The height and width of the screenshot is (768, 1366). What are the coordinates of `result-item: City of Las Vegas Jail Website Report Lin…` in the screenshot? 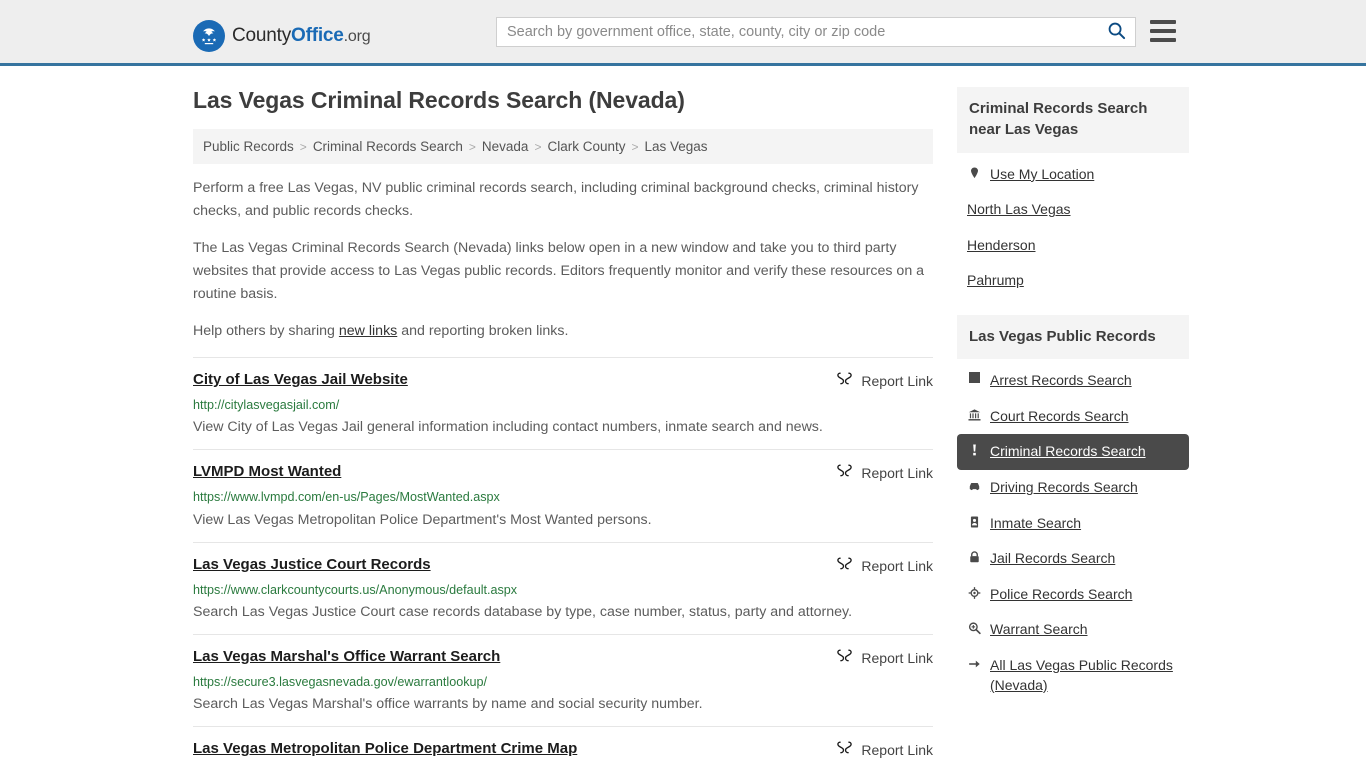 It's located at (563, 403).